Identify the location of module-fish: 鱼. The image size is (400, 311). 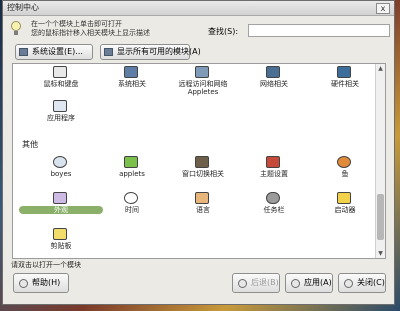
(344, 170).